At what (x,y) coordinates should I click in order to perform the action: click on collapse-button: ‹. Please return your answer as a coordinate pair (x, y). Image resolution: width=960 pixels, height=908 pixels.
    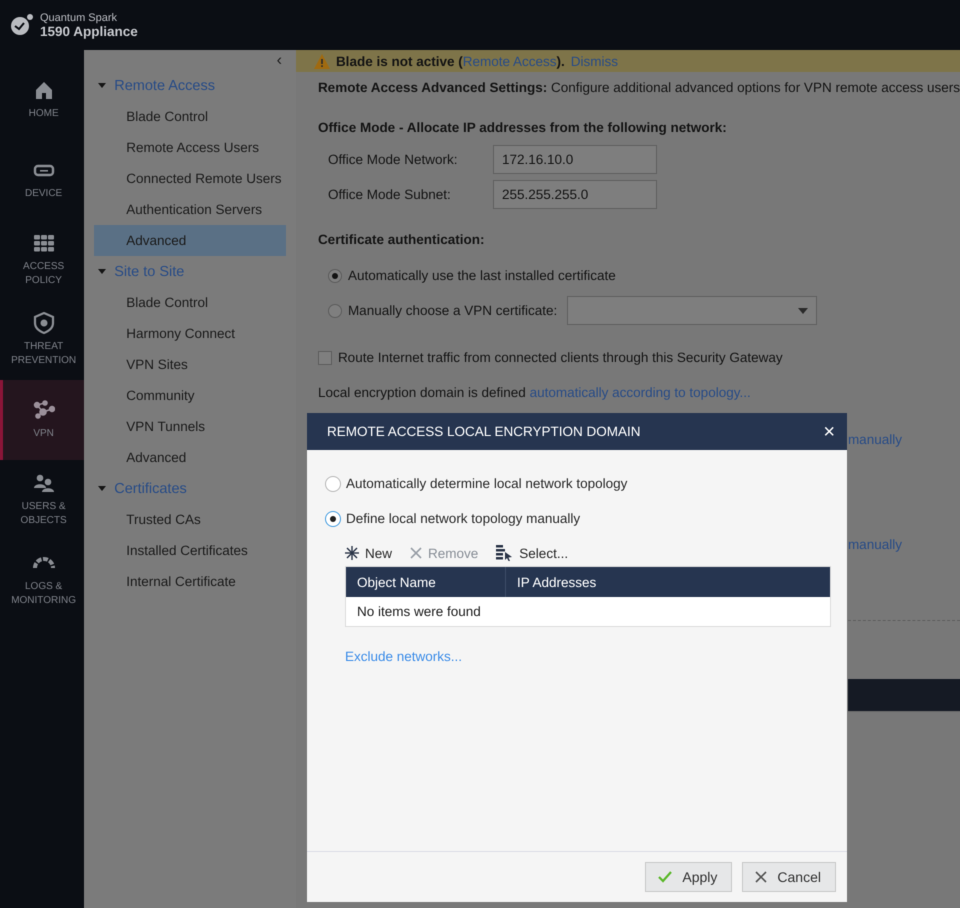
    Looking at the image, I should click on (279, 61).